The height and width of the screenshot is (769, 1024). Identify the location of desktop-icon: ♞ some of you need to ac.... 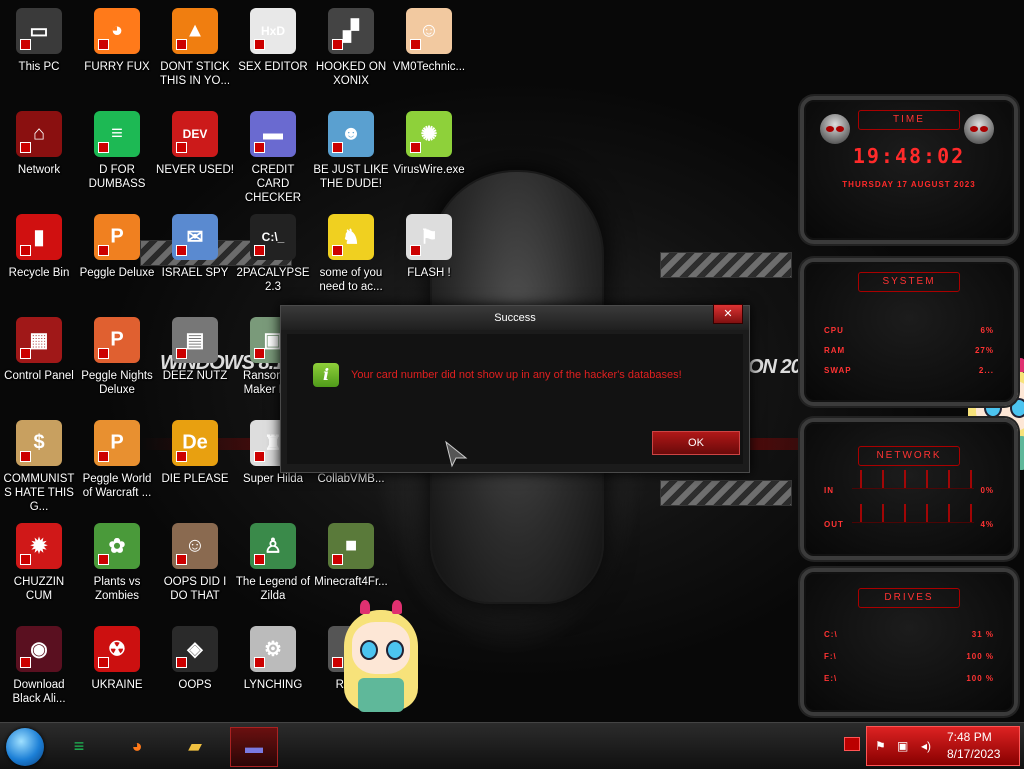
(351, 259).